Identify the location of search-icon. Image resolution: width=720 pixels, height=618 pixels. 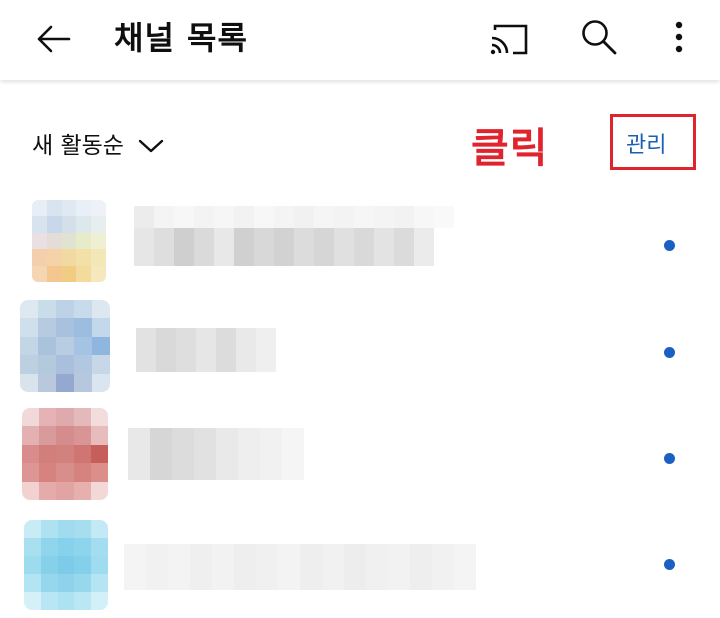
(599, 37).